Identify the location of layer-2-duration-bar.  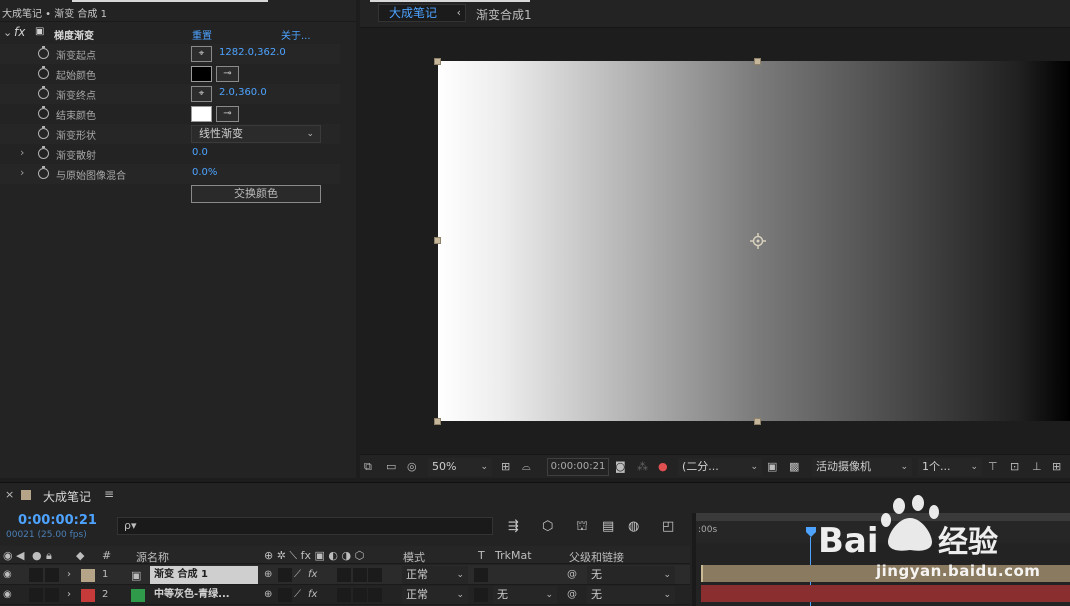
(885, 593).